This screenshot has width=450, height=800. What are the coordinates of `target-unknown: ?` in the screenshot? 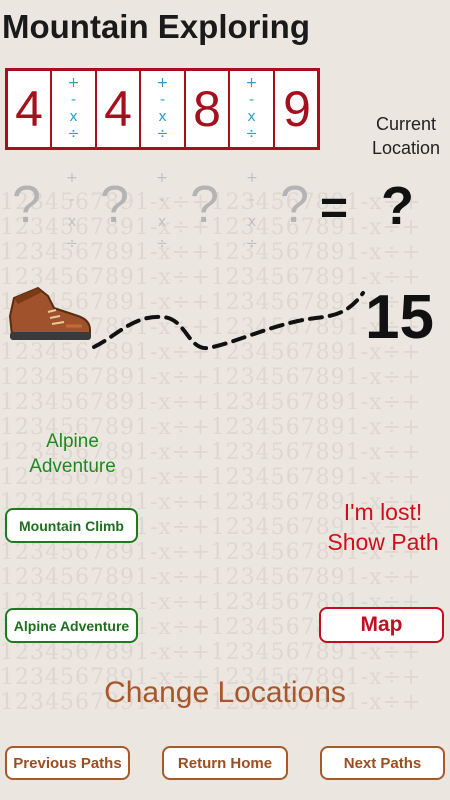 It's located at (397, 206).